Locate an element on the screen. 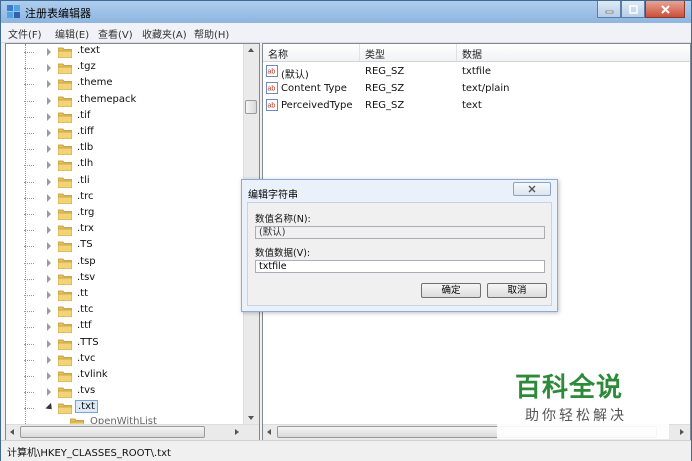 The image size is (692, 461). title-bar: 注册表编辑器 is located at coordinates (346, 12).